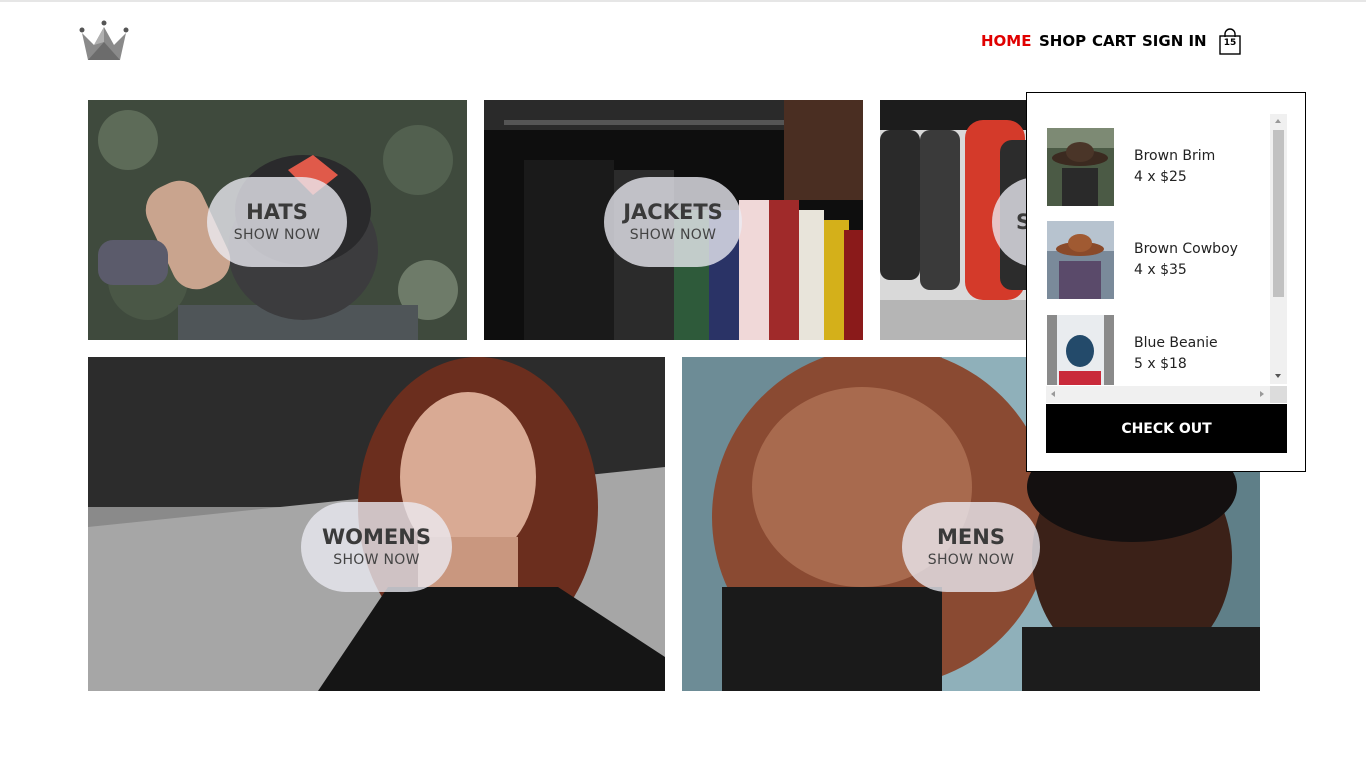 This screenshot has height=768, width=1366. I want to click on scrollbar-corner, so click(1278, 394).